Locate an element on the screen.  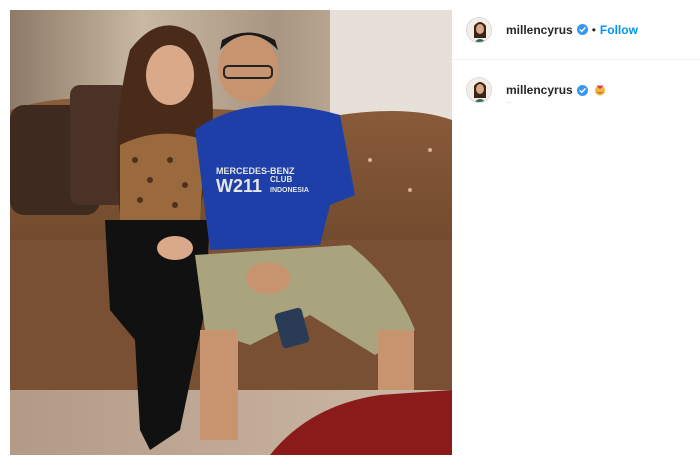
shirt-text-line4: INDONESIA is located at coordinates (289, 190).